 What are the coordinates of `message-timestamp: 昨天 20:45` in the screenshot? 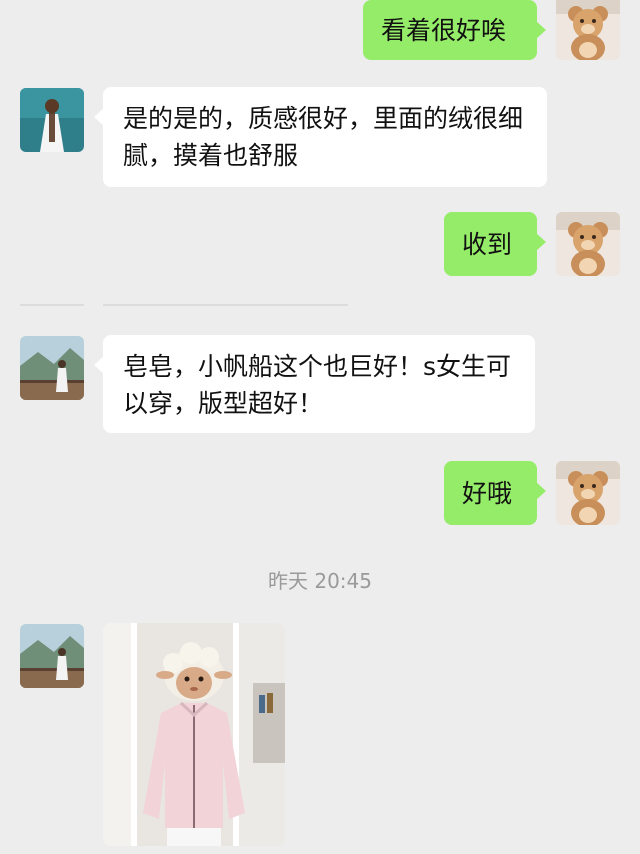 It's located at (320, 581).